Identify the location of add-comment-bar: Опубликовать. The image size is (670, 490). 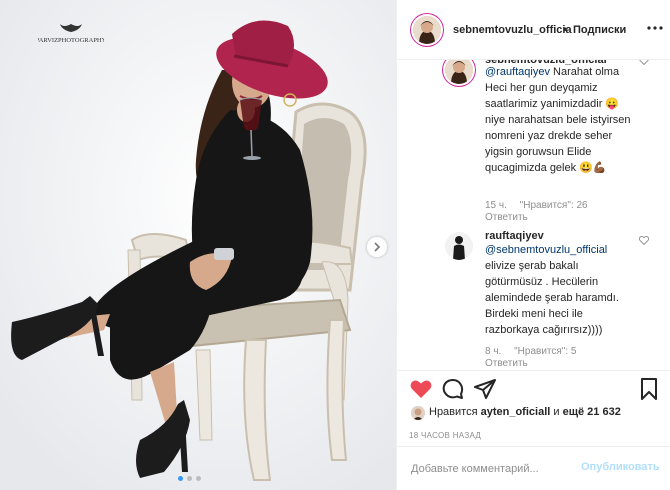
(533, 468).